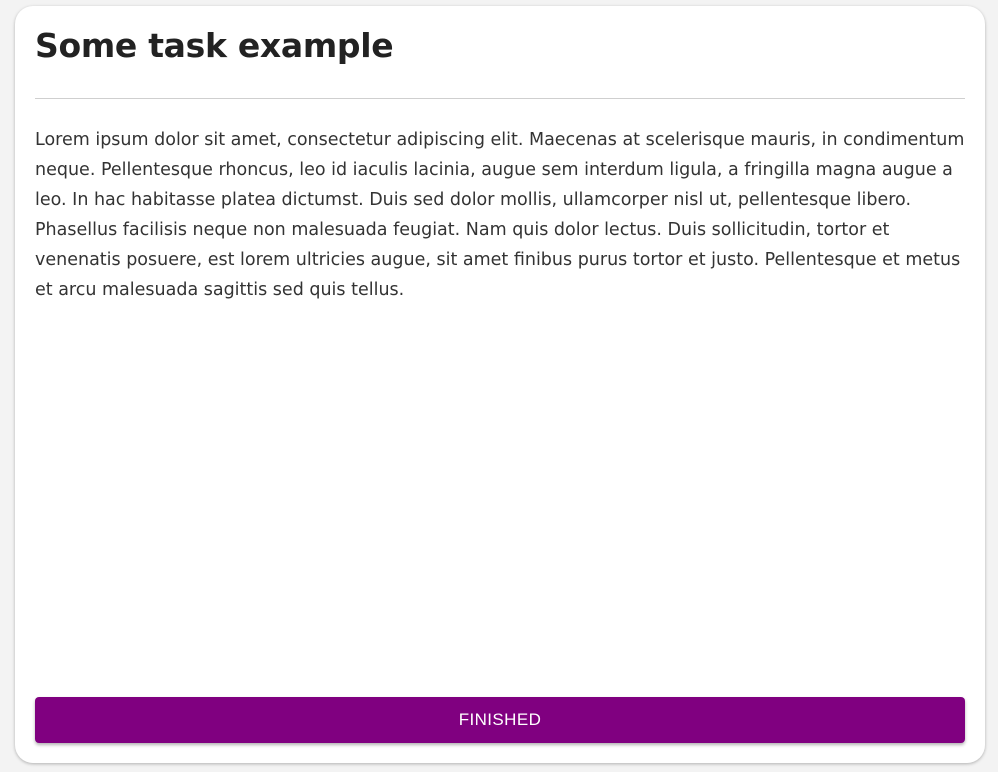 The image size is (998, 772). What do you see at coordinates (500, 720) in the screenshot?
I see `finished-button: FINISHED` at bounding box center [500, 720].